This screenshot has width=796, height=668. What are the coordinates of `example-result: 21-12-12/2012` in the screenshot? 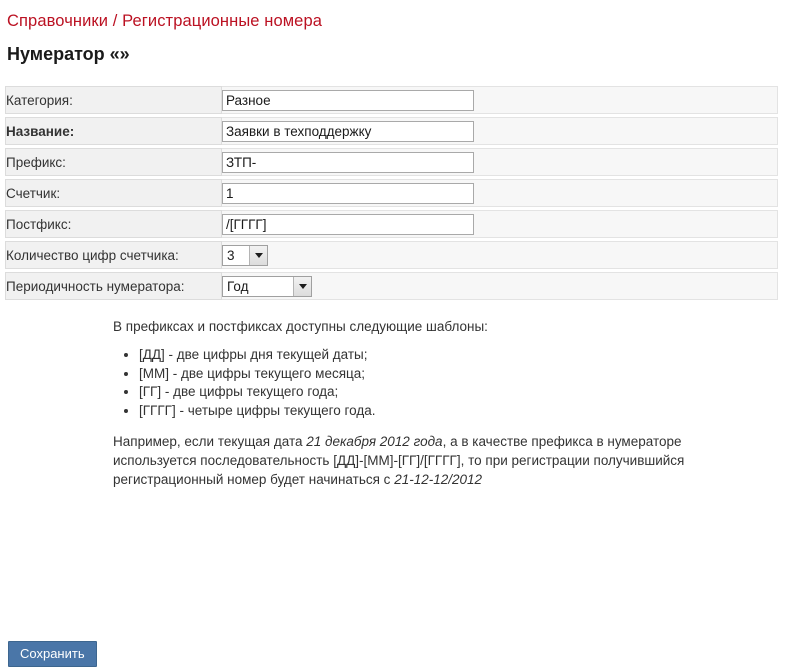 It's located at (438, 479).